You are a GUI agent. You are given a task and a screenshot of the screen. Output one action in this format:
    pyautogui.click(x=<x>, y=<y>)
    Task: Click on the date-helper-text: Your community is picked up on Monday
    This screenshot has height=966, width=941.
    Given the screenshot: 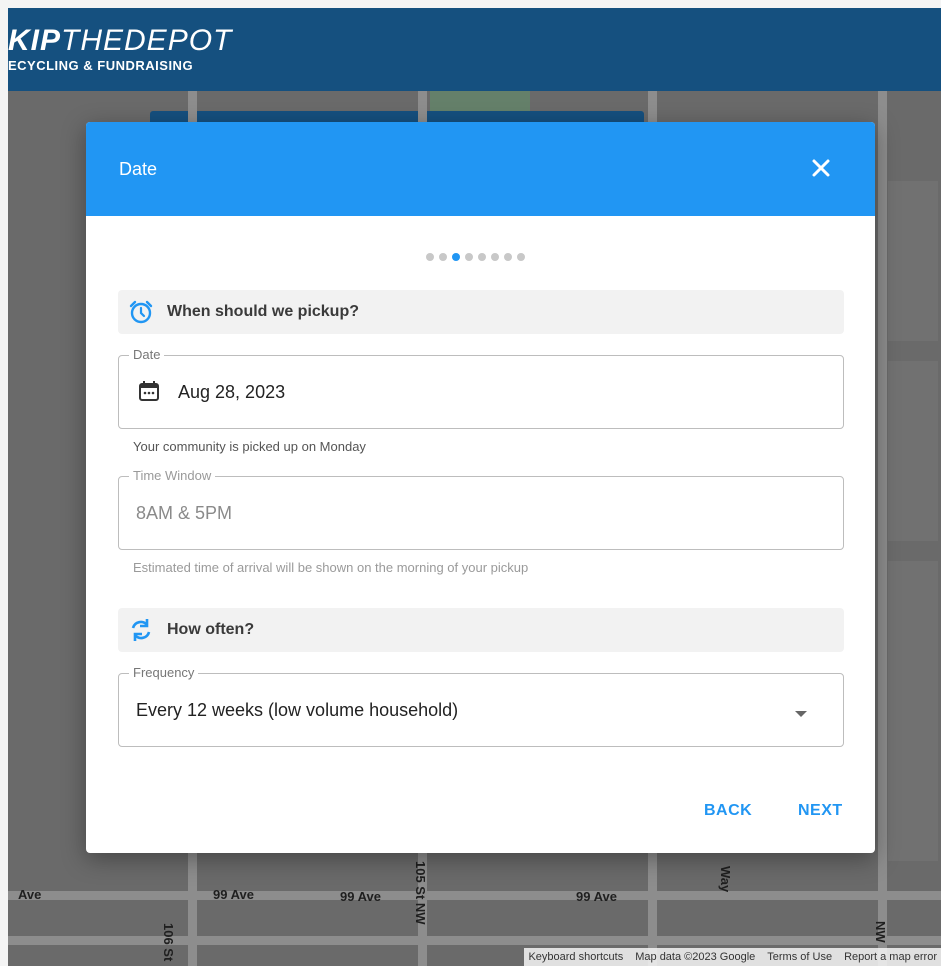 What is the action you would take?
    pyautogui.click(x=249, y=446)
    